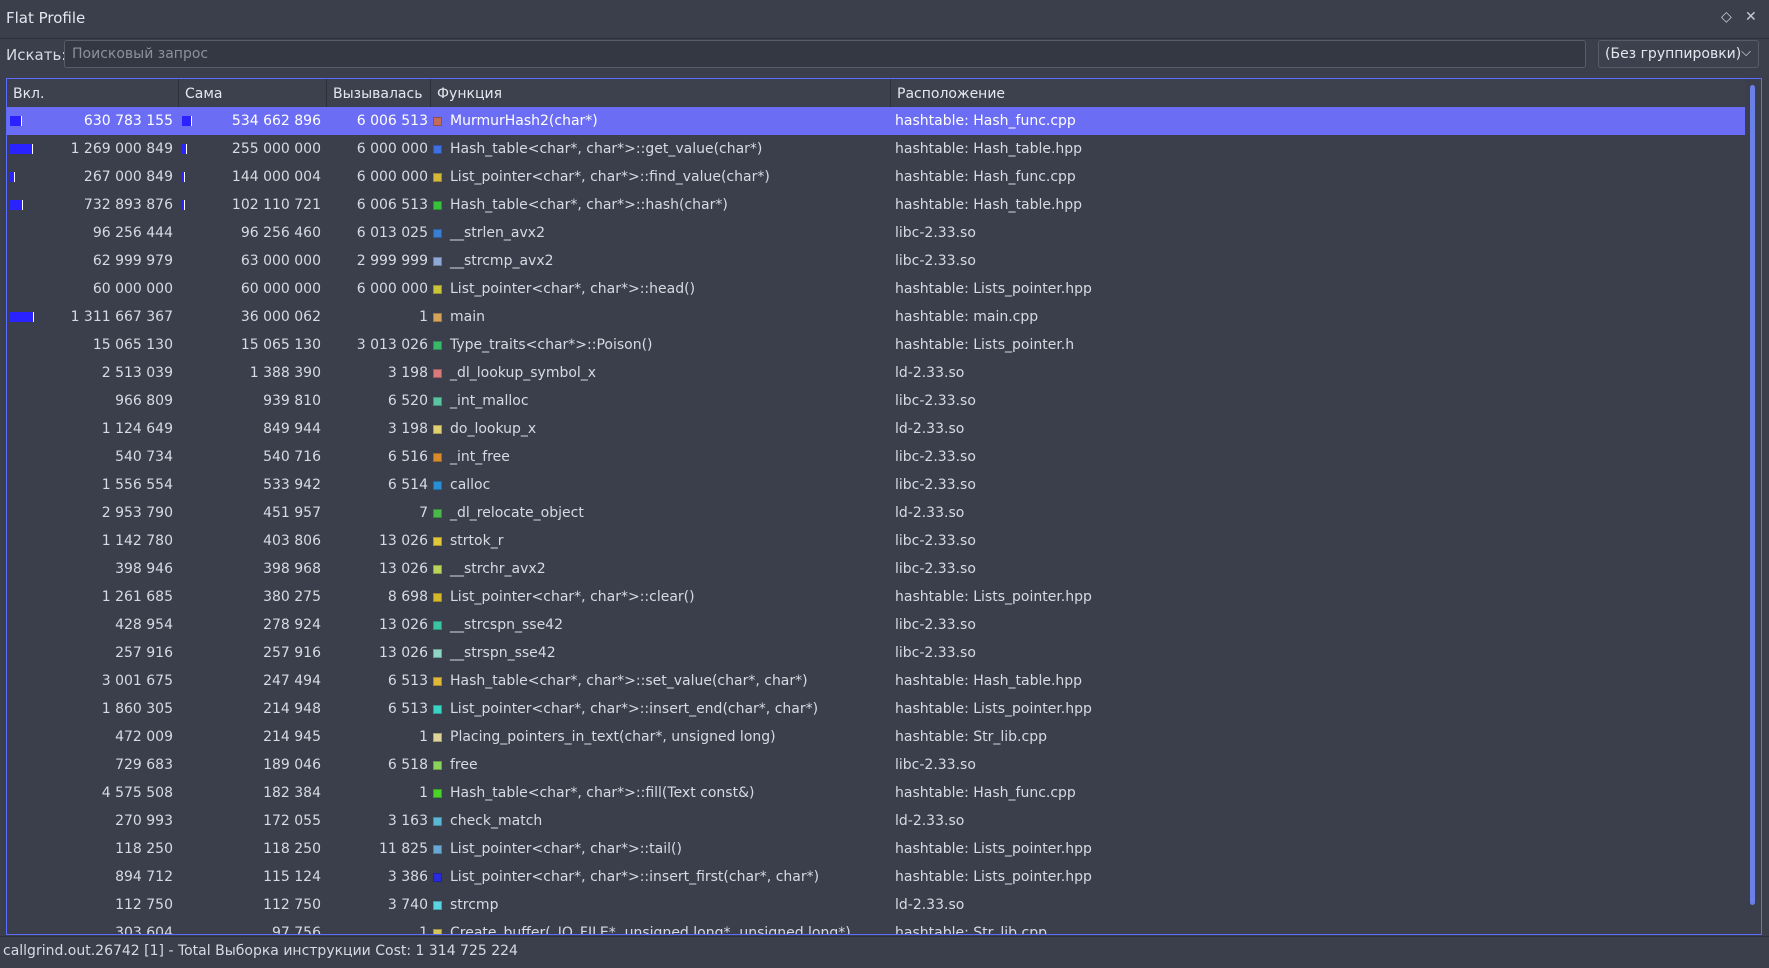  I want to click on inclusive-cost: 4 575 508, so click(137, 793).